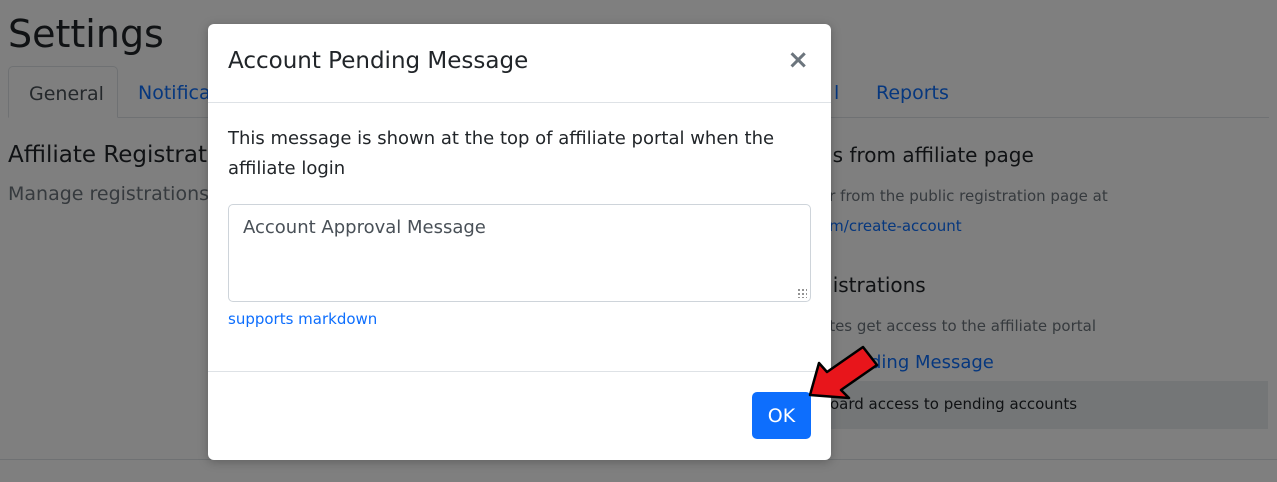 This screenshot has width=1277, height=482. Describe the element at coordinates (364, 227) in the screenshot. I see `textarea-value: Account Approval Message` at that location.